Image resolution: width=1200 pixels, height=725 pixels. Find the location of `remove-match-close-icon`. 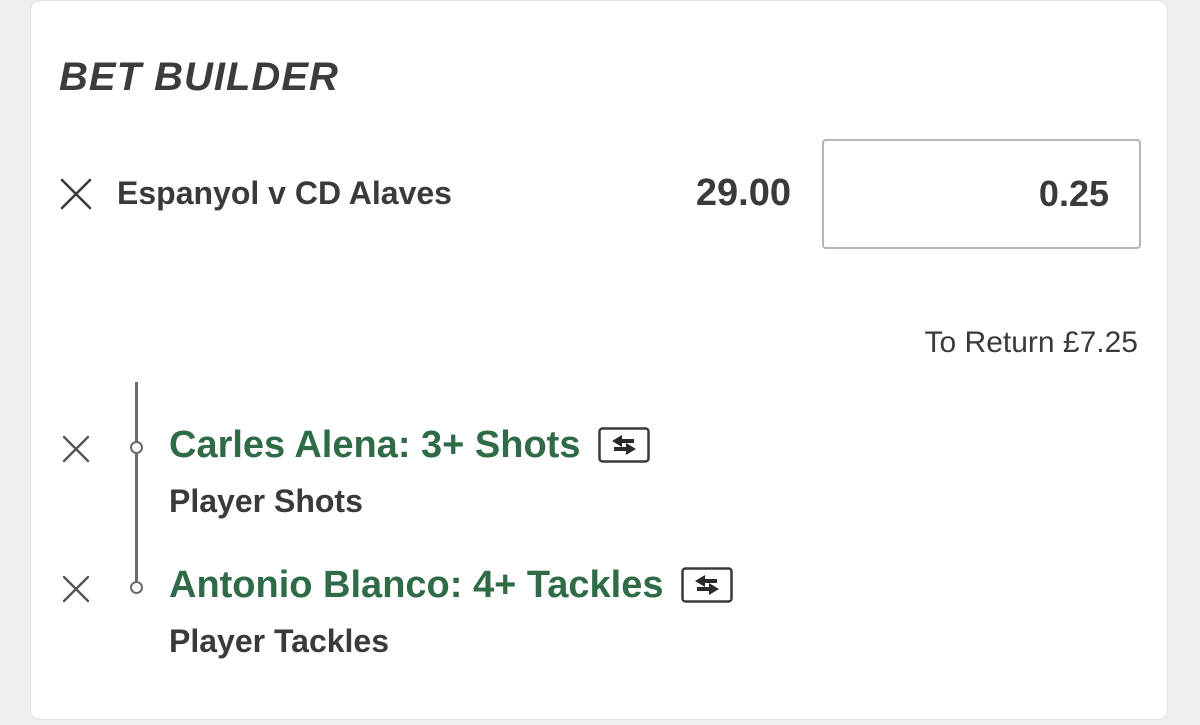

remove-match-close-icon is located at coordinates (76, 194).